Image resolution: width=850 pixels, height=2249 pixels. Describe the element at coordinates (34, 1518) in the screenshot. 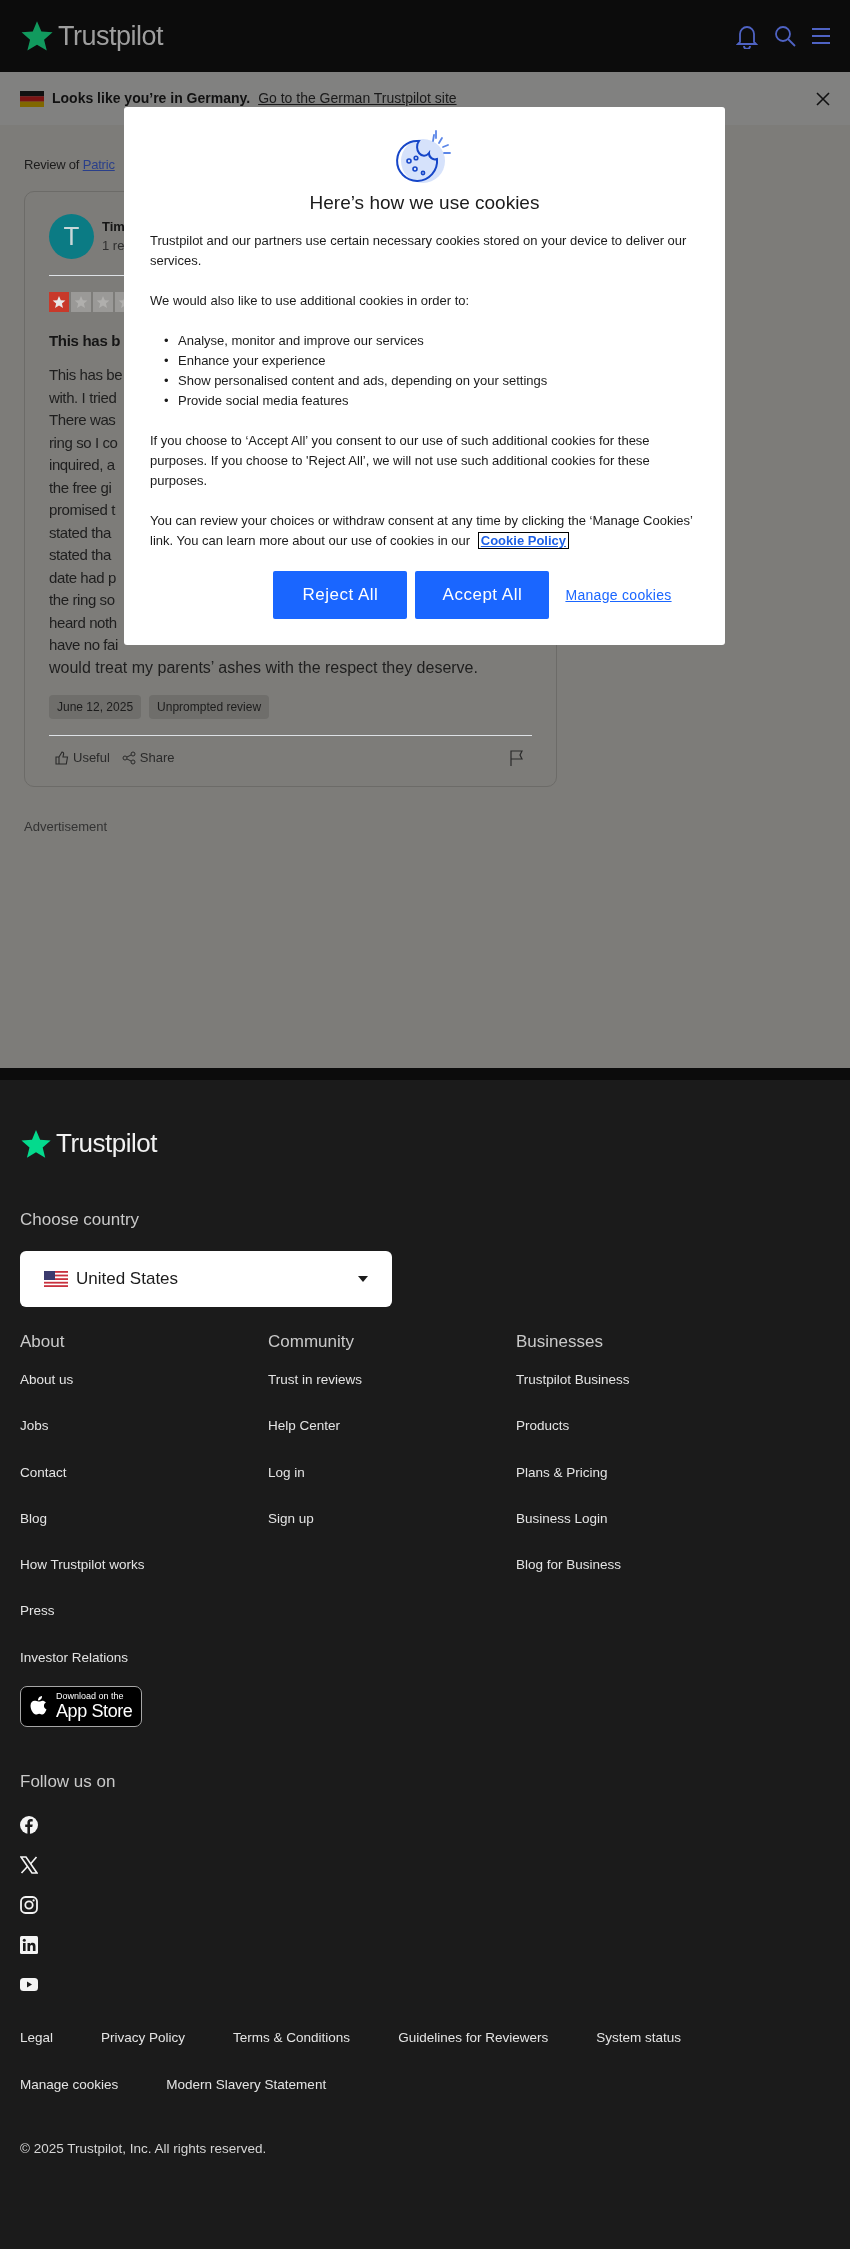

I see `footer-link: Blog` at that location.